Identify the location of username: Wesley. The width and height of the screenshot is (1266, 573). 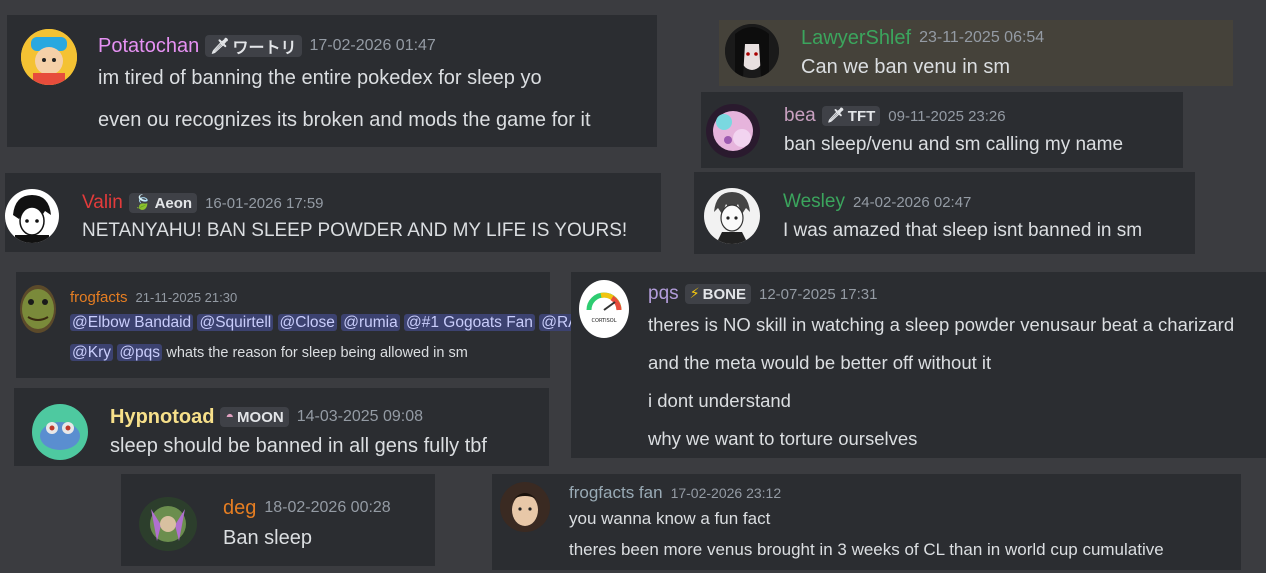
(814, 202).